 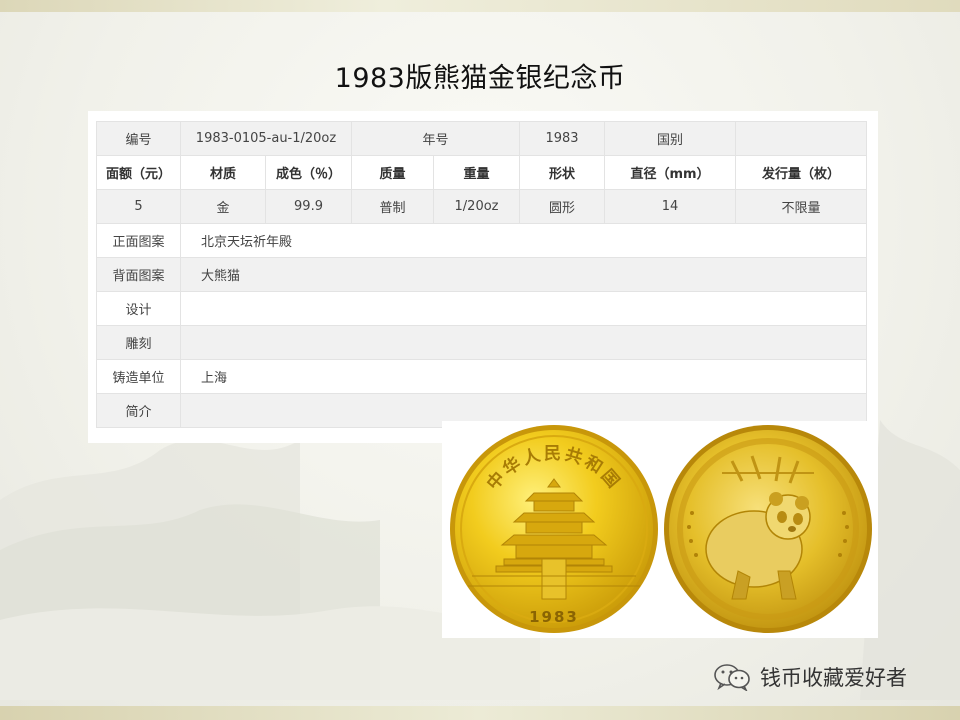 I want to click on detail-label: 设计, so click(x=138, y=308).